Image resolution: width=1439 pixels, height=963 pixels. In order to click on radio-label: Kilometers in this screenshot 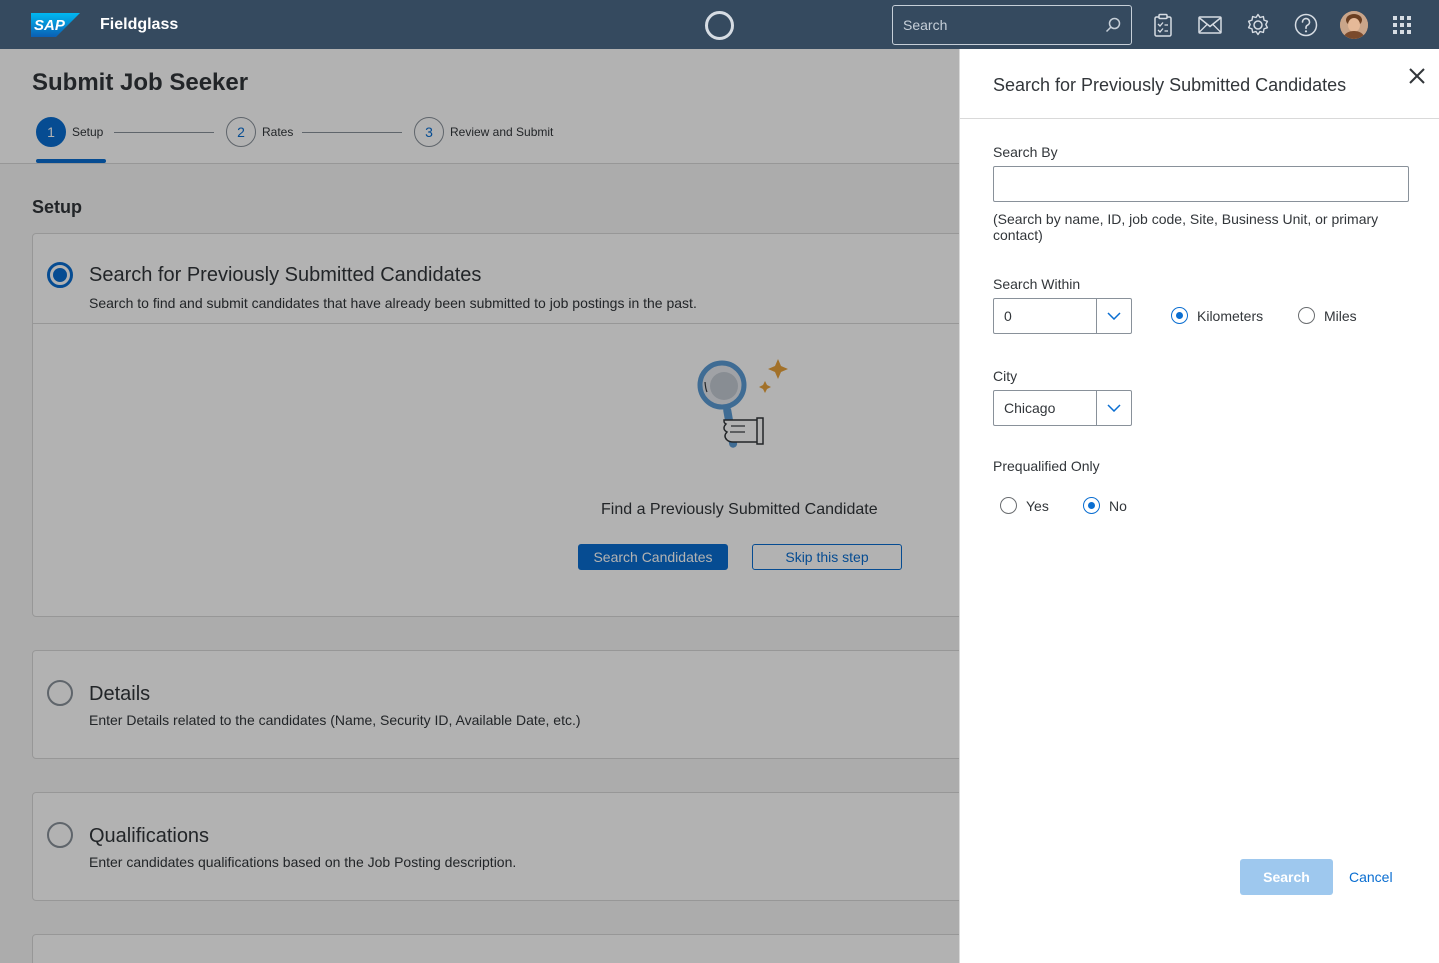, I will do `click(1230, 315)`.